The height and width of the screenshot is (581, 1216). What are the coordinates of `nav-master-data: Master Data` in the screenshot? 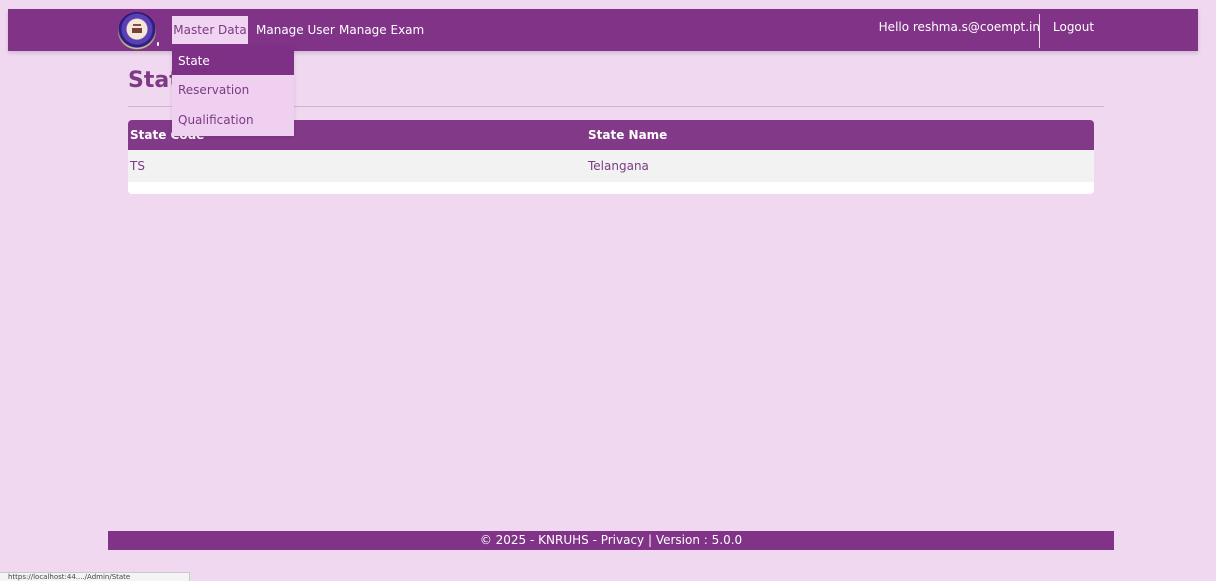 It's located at (210, 30).